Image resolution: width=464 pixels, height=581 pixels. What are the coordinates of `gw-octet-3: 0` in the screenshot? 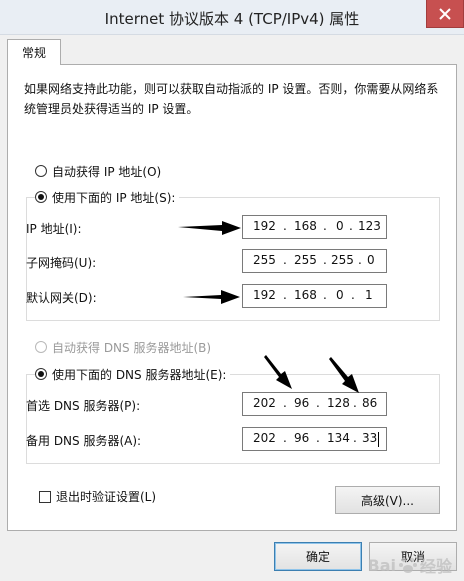 It's located at (340, 295).